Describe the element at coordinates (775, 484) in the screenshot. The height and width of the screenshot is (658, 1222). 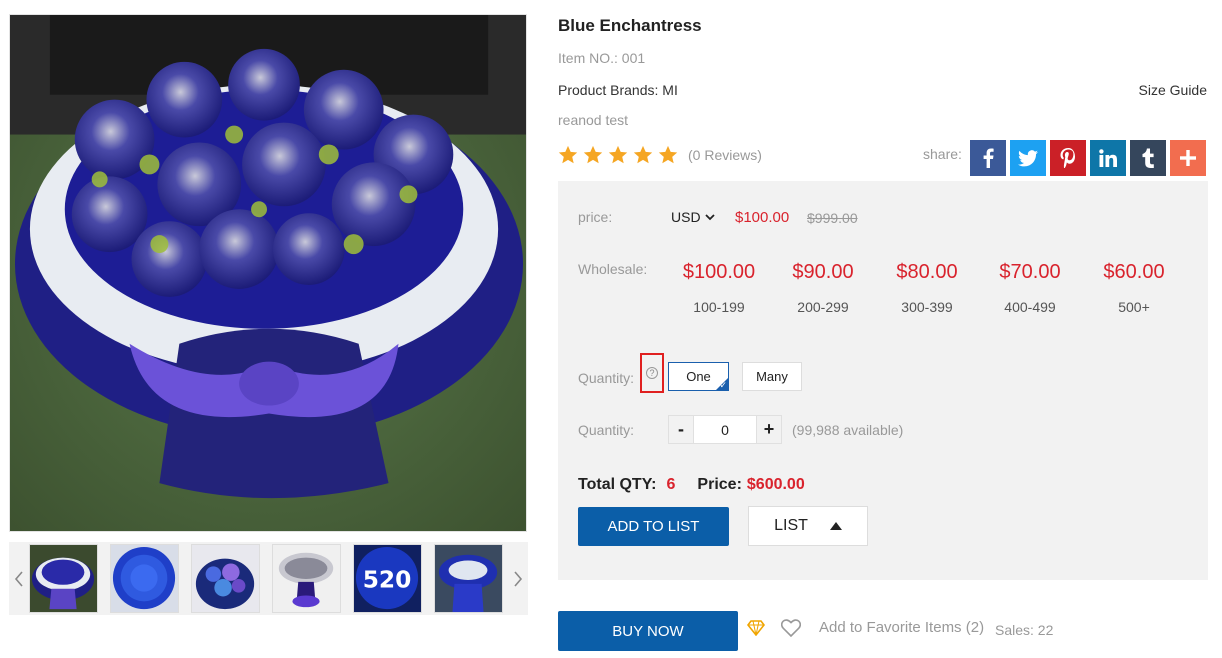
I see `total-price-value: $600.00` at that location.